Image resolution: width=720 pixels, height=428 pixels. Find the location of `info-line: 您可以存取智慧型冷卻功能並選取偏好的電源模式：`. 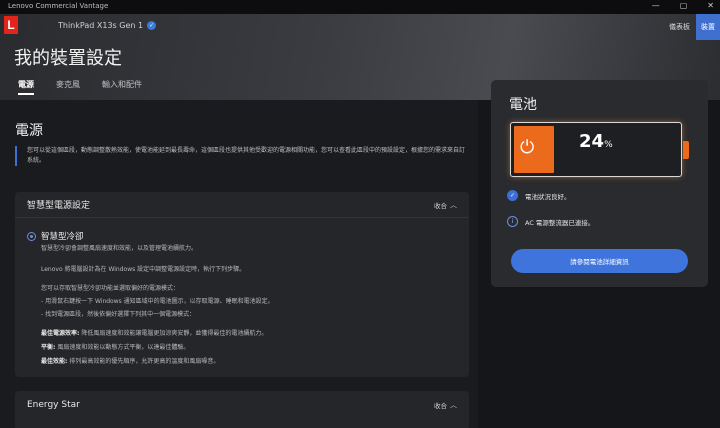

info-line: 您可以存取智慧型冷卻功能並選取偏好的電源模式： is located at coordinates (110, 288).